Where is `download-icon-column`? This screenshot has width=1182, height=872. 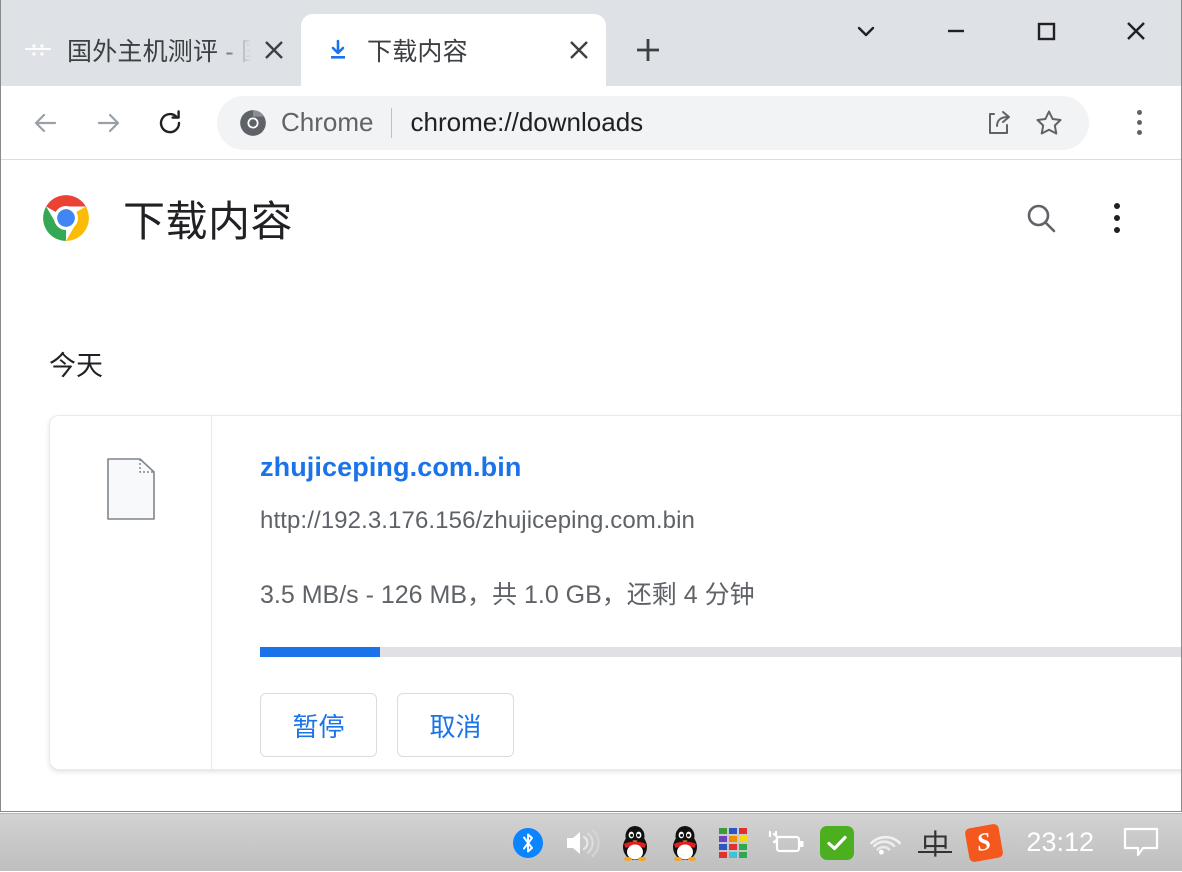 download-icon-column is located at coordinates (131, 592).